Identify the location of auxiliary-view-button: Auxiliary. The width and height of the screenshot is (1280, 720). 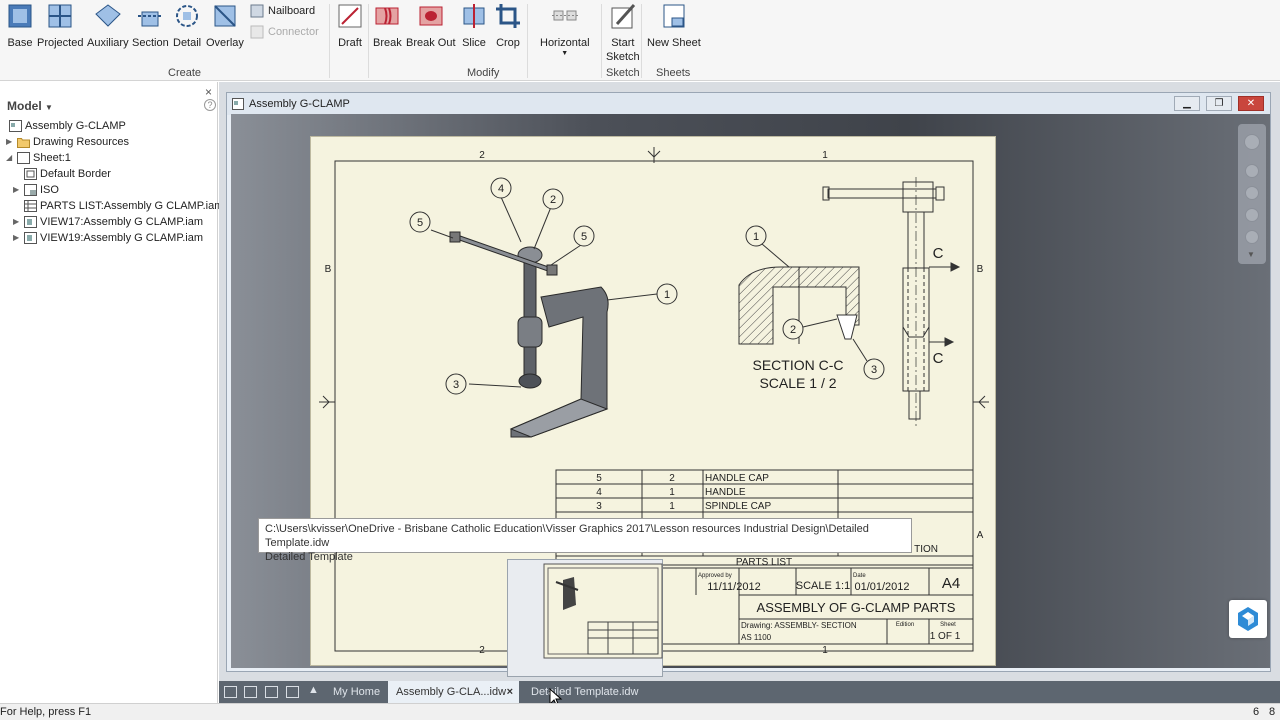
(108, 26).